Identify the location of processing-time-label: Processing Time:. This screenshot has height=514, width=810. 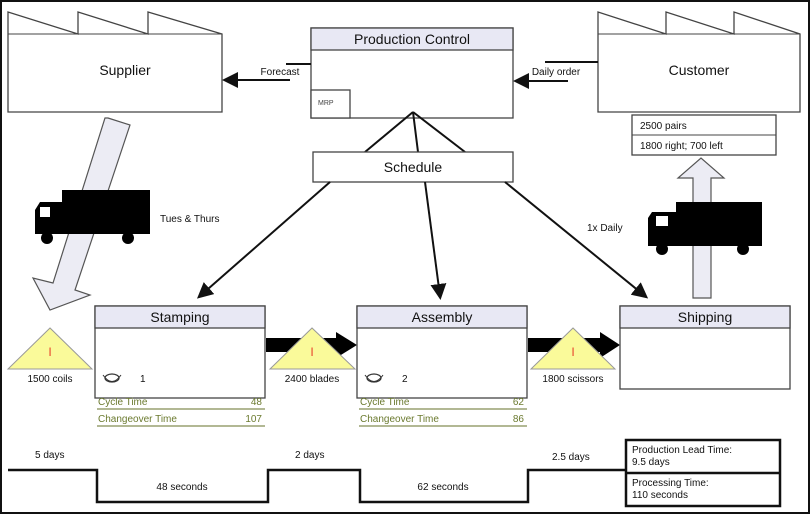
(670, 483).